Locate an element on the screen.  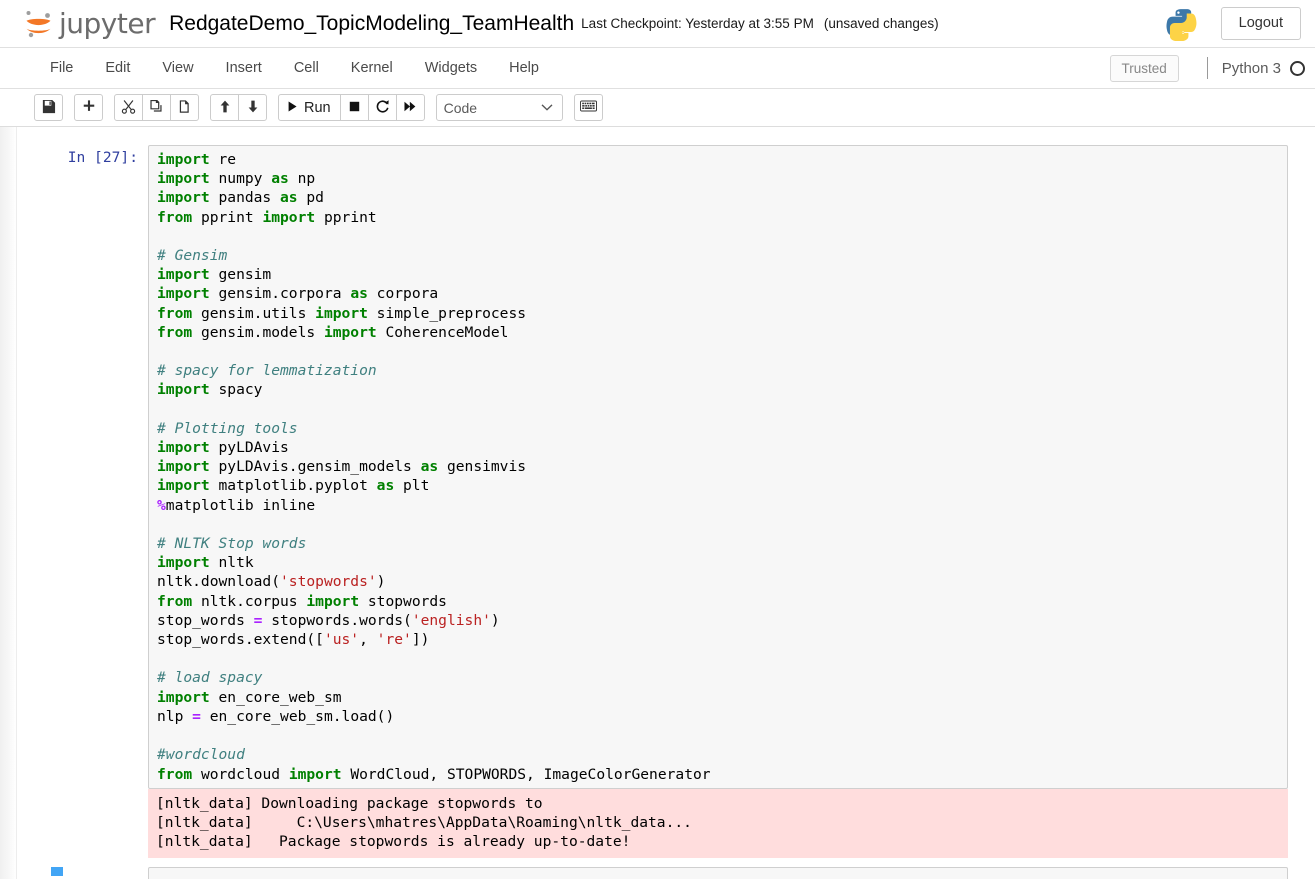
last-checkpoint-label: Last Checkpoint: Yesterday at 3:55 PM is located at coordinates (697, 23).